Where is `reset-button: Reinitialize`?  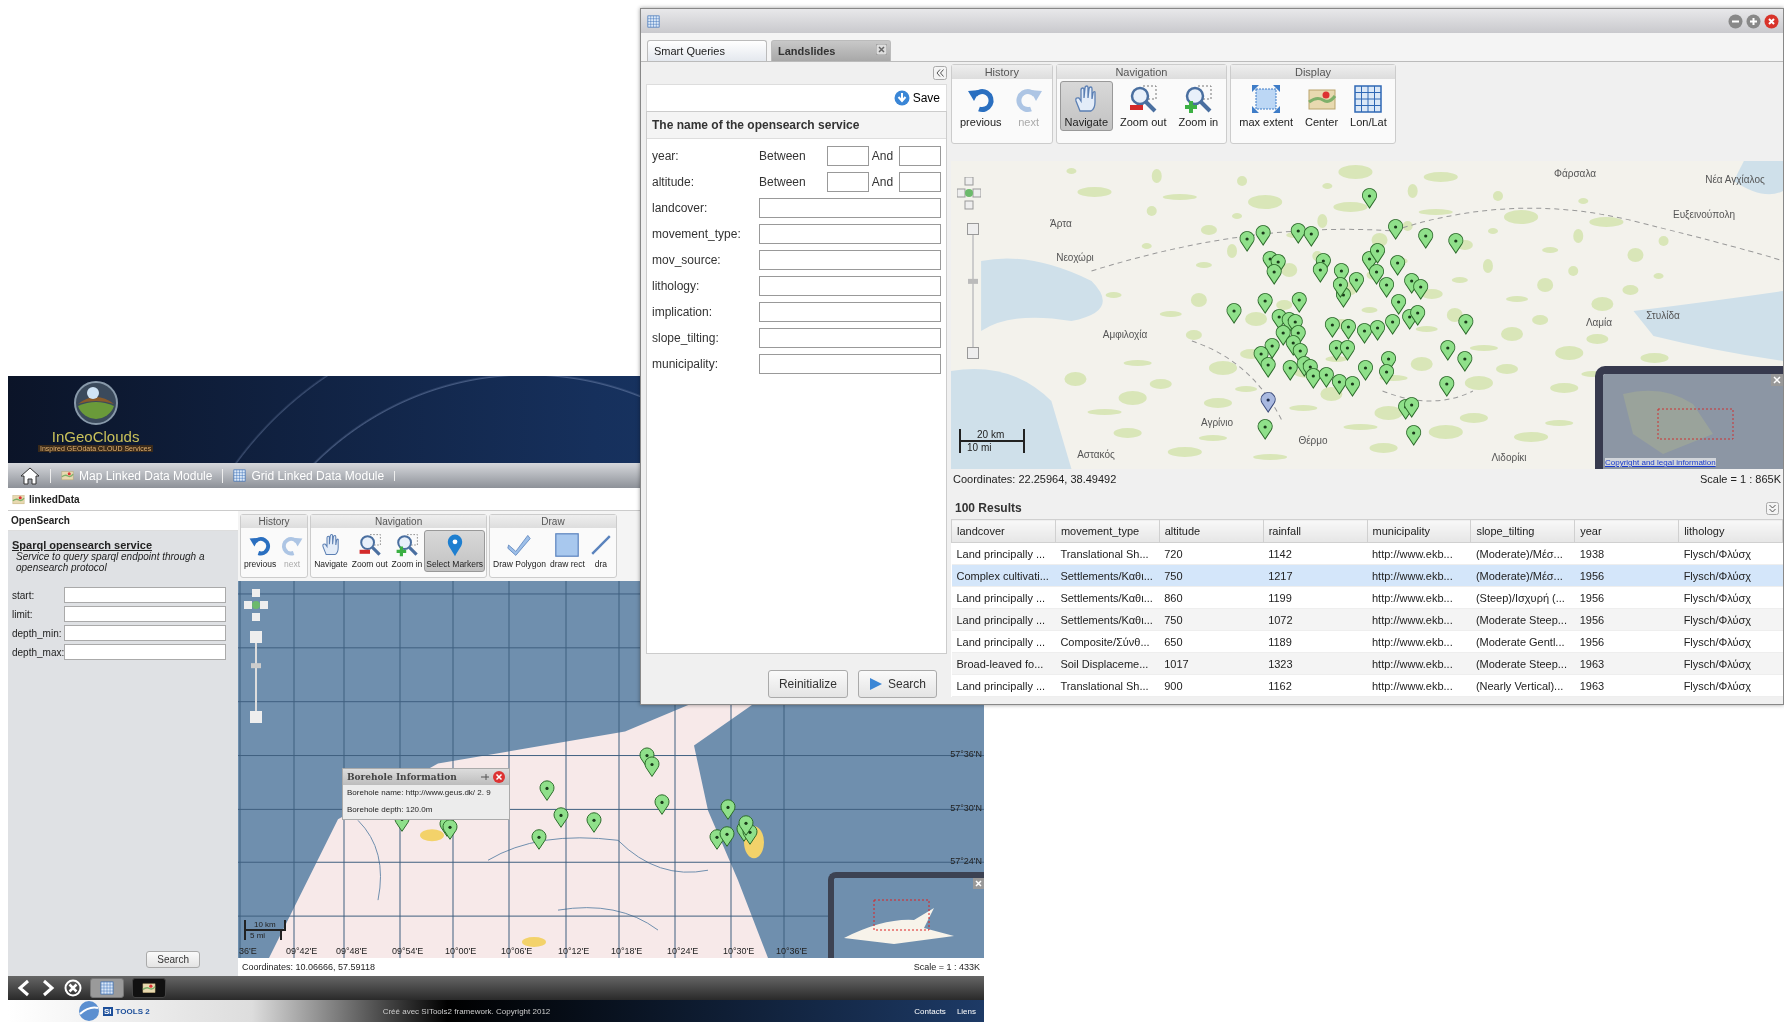
reset-button: Reinitialize is located at coordinates (807, 684).